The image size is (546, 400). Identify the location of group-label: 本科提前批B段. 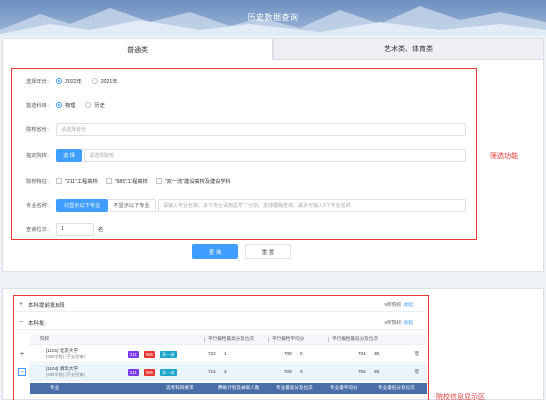
(46, 305).